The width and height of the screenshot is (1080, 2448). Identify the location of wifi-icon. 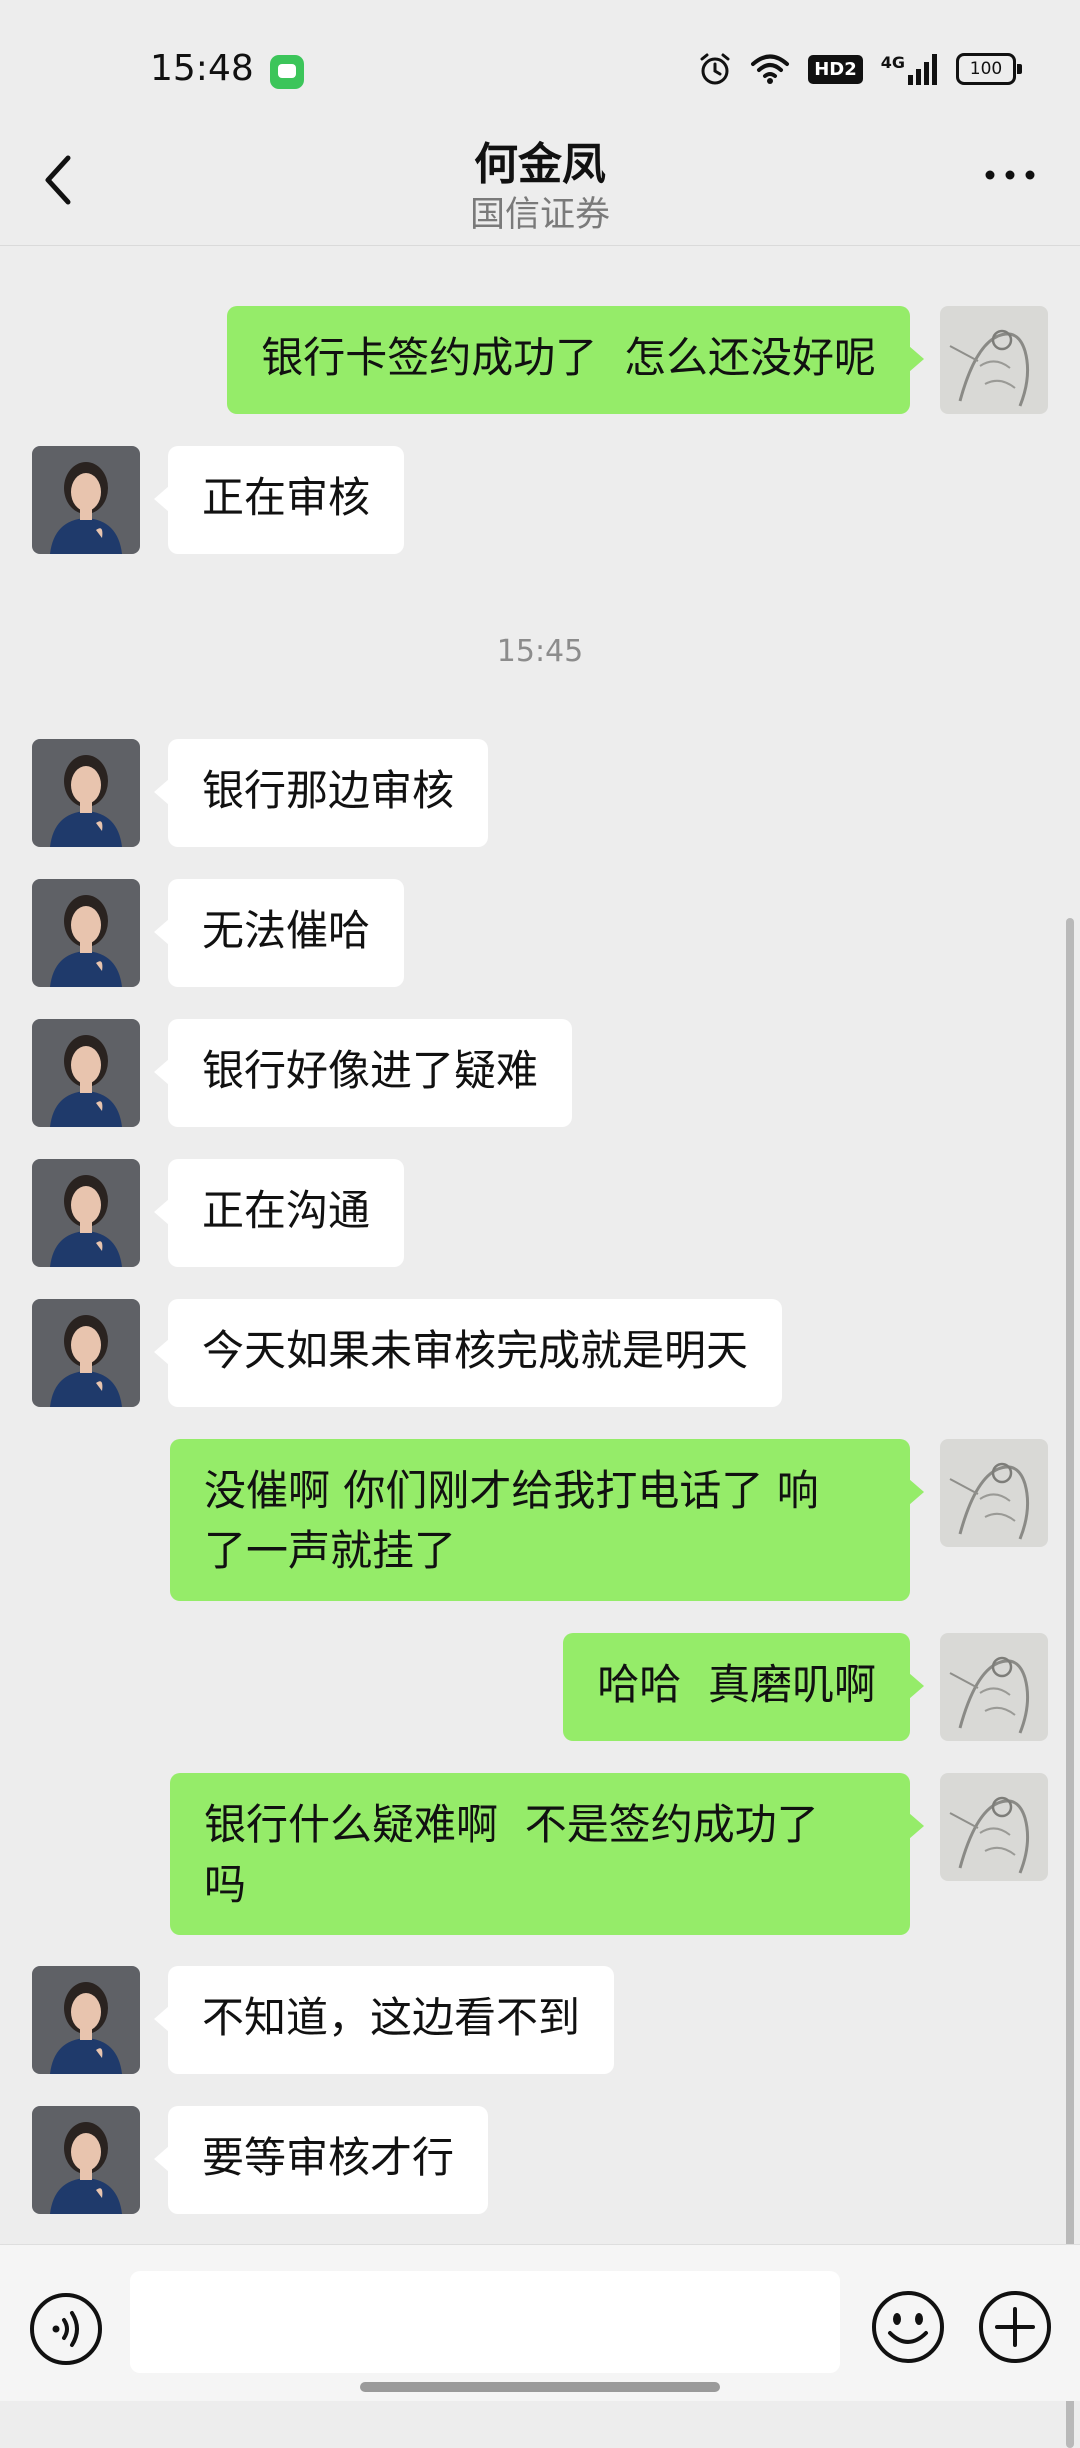
(770, 69).